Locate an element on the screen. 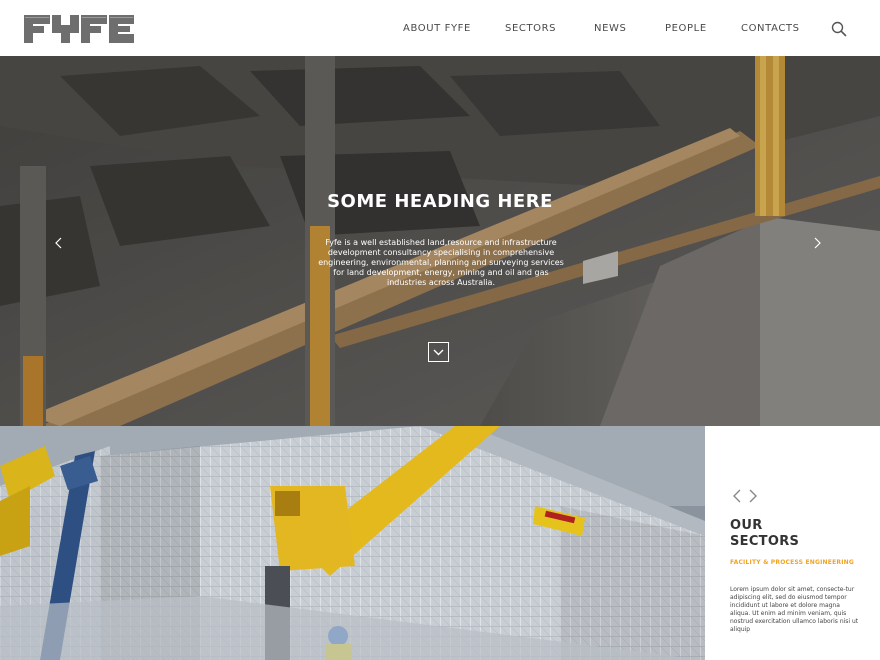  sector-subheading: FACILITY & PROCESS ENGINEERING is located at coordinates (802, 563).